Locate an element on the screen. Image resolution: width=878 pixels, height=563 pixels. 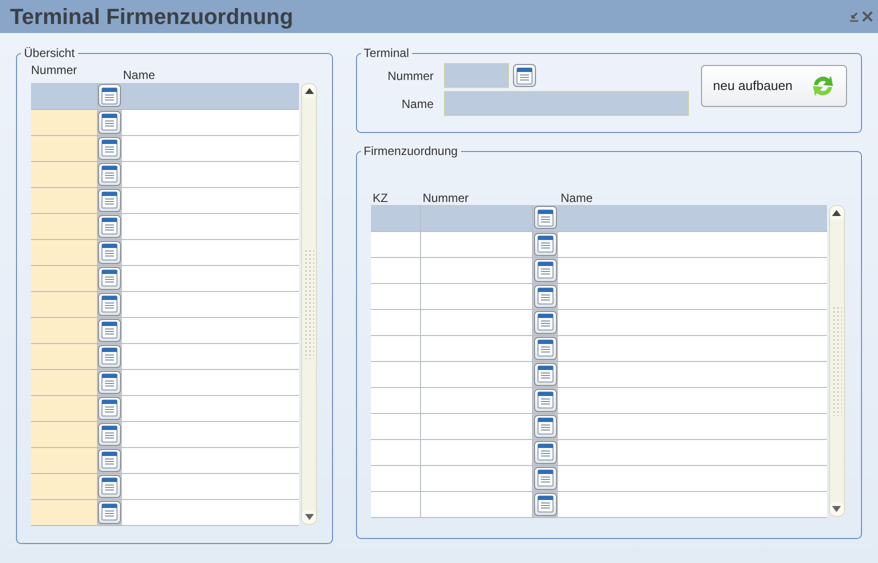
group-label: Terminal is located at coordinates (386, 53).